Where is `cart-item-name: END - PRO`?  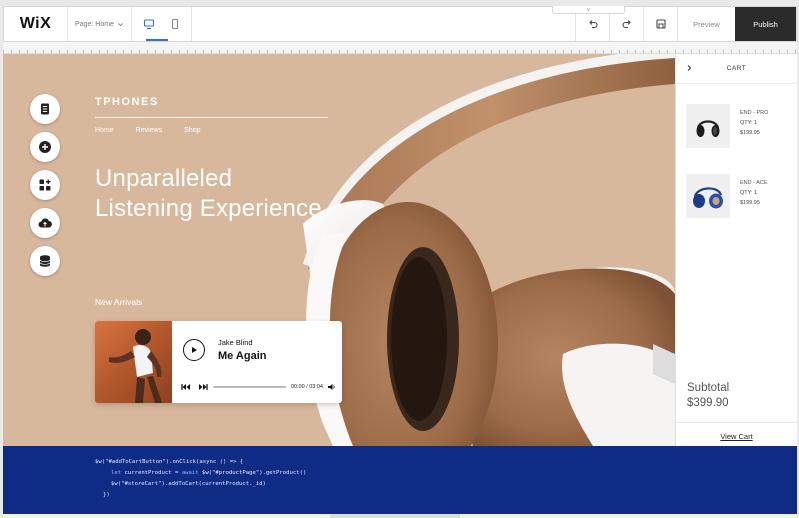 cart-item-name: END - PRO is located at coordinates (754, 113).